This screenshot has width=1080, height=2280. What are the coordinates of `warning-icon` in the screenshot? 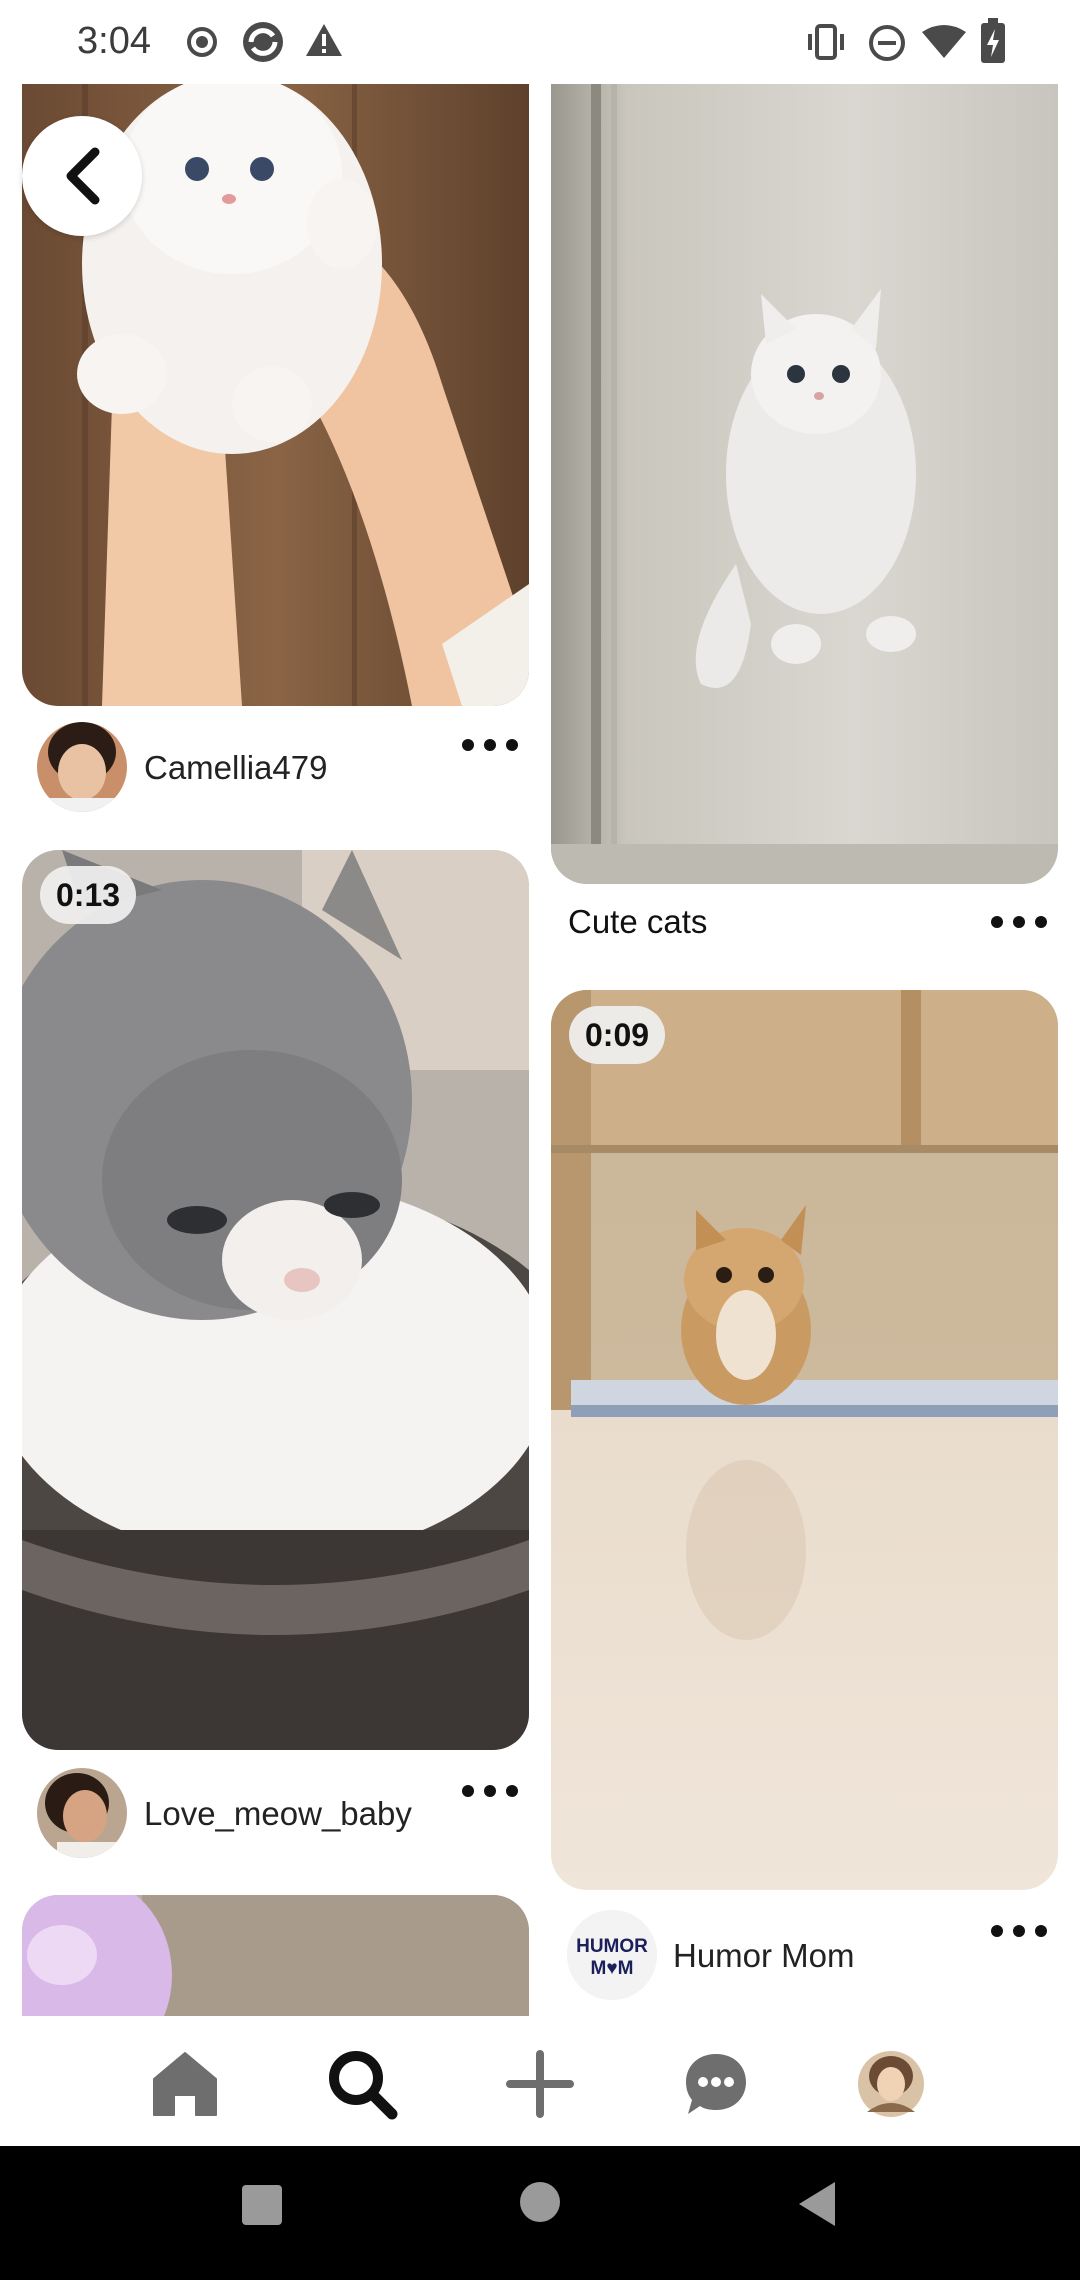 It's located at (324, 40).